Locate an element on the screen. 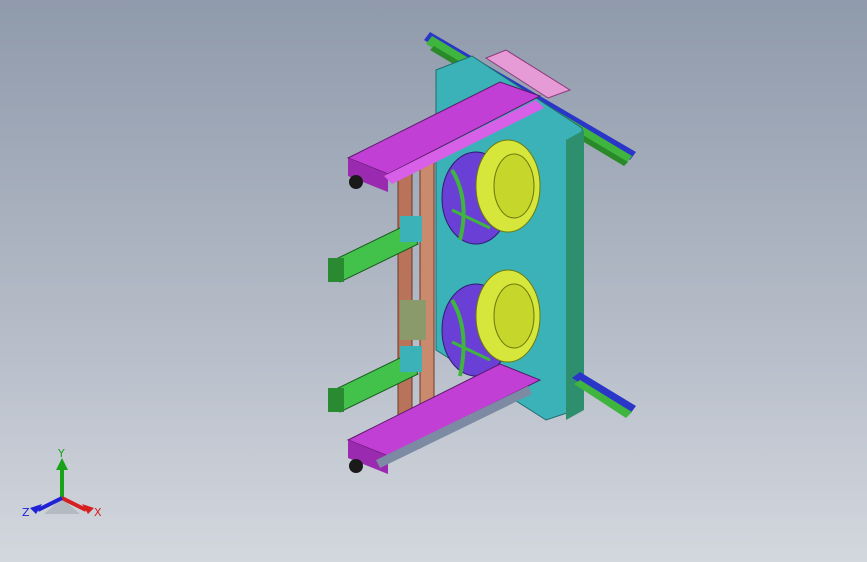 The image size is (867, 562). motor is located at coordinates (356, 324).